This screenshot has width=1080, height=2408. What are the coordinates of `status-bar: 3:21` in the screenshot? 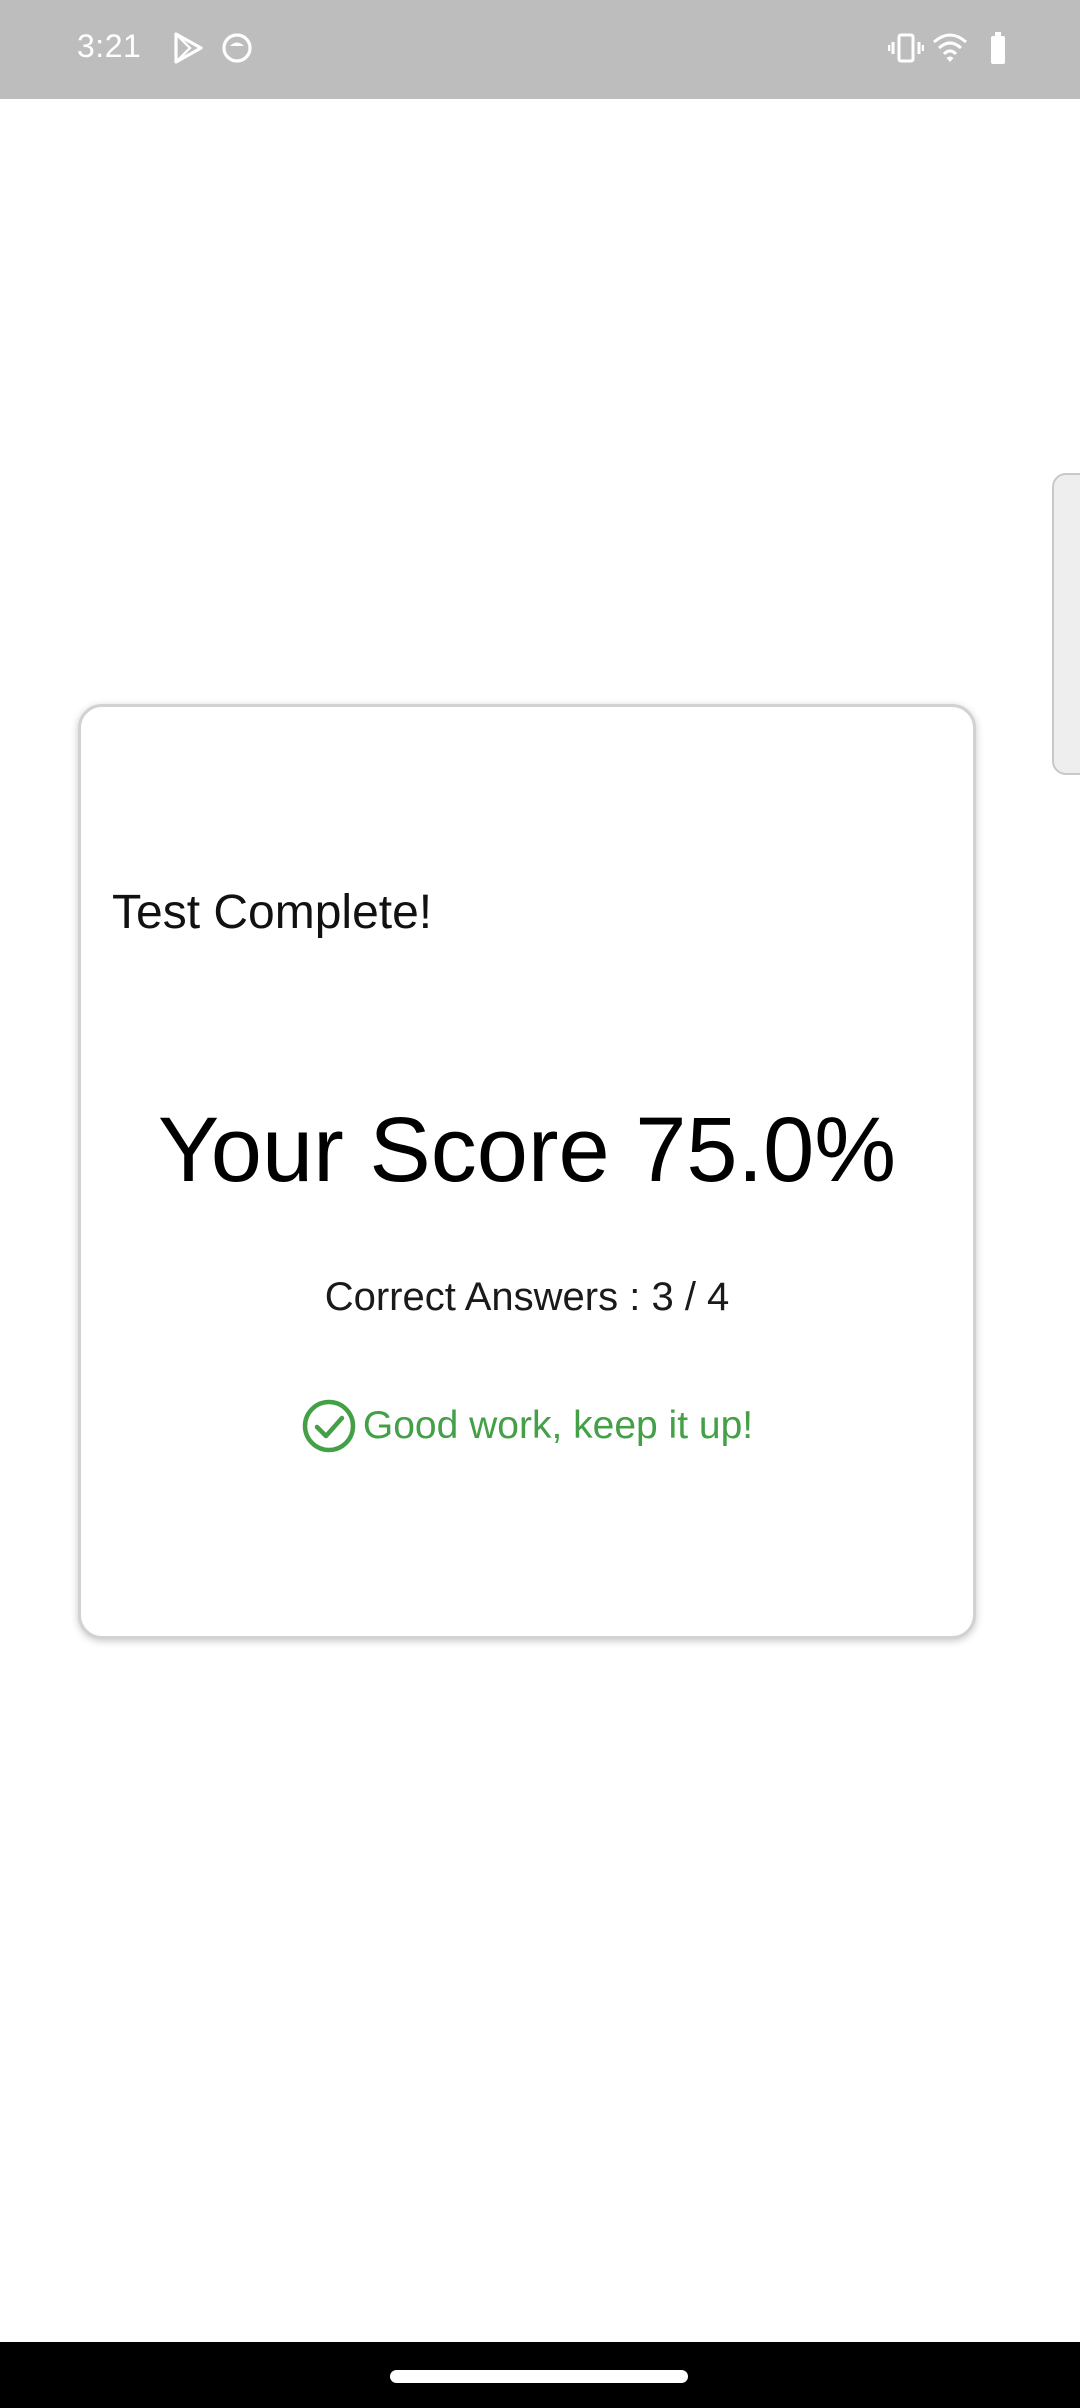 It's located at (540, 49).